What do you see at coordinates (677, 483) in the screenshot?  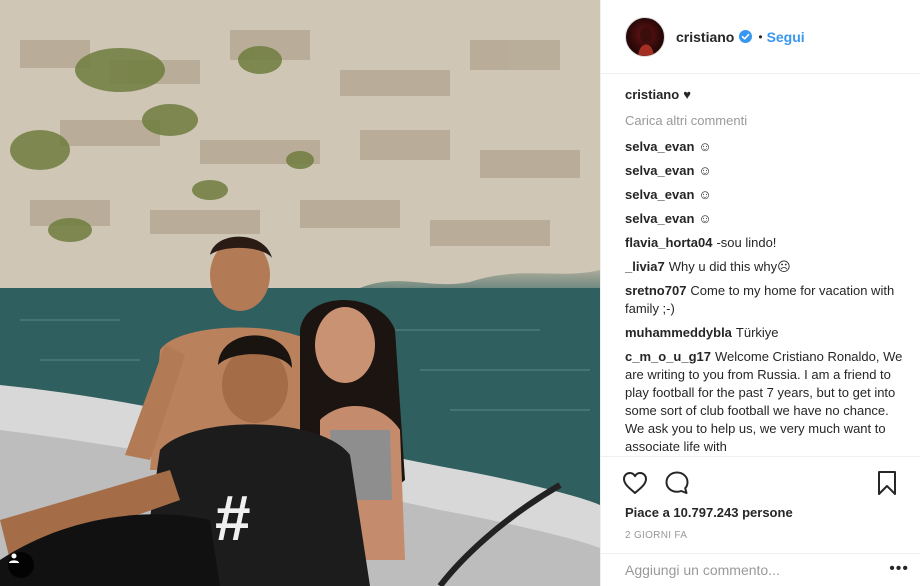 I see `comment-bubble-icon` at bounding box center [677, 483].